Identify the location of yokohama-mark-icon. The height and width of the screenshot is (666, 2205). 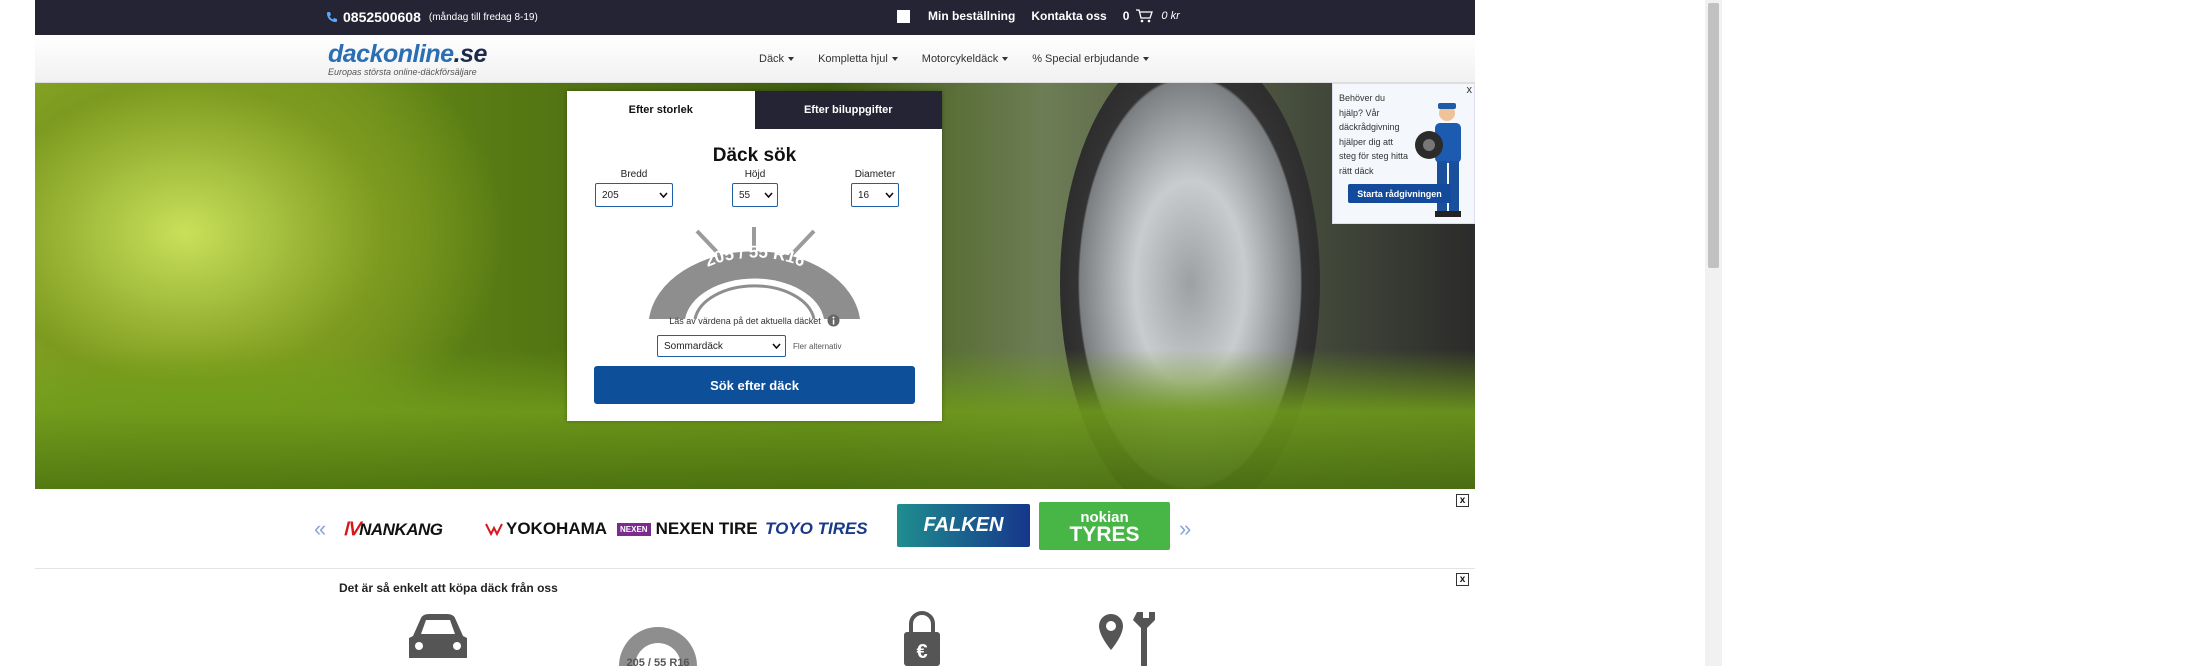
(494, 529).